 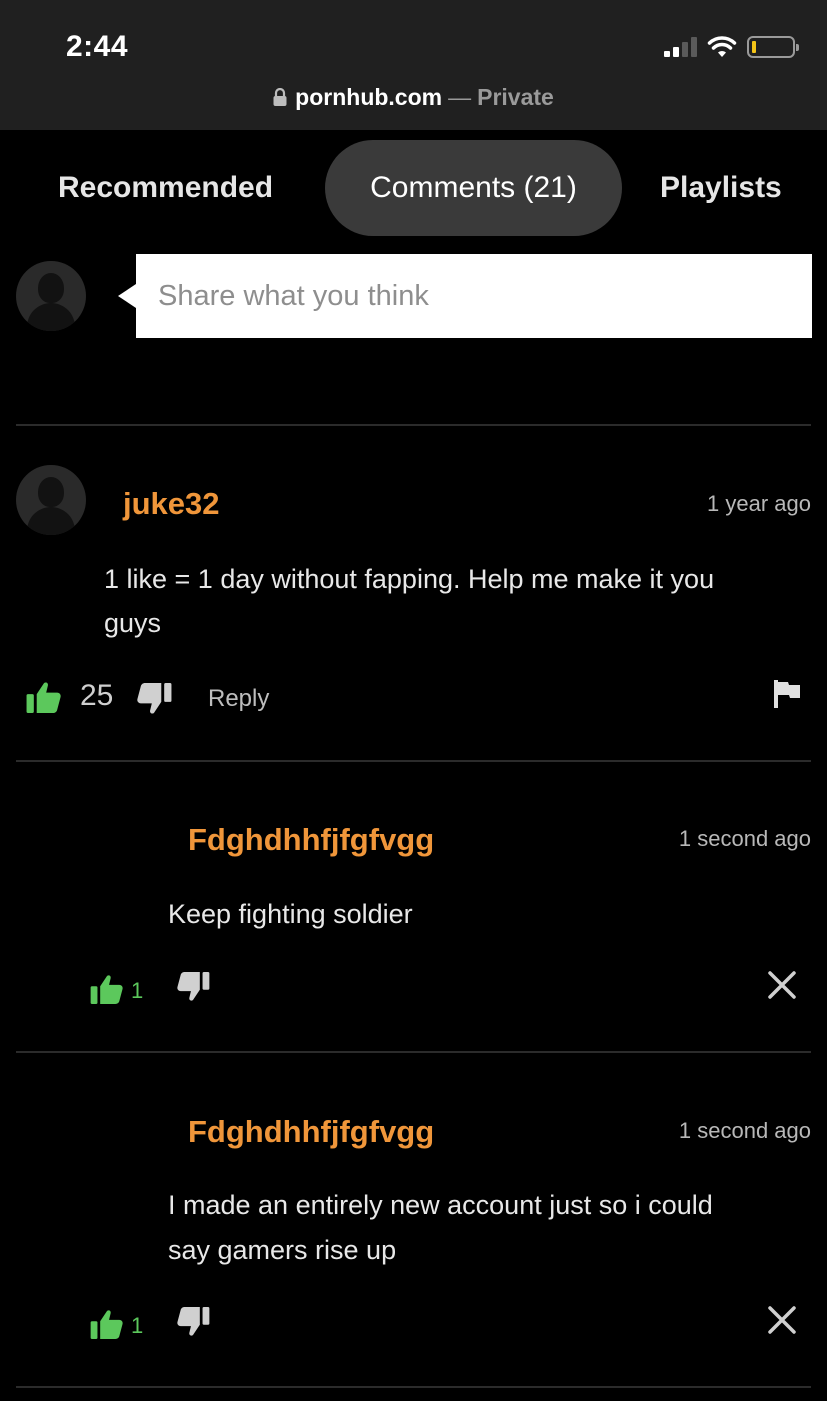 What do you see at coordinates (721, 188) in the screenshot?
I see `tab-playlists: Playlists` at bounding box center [721, 188].